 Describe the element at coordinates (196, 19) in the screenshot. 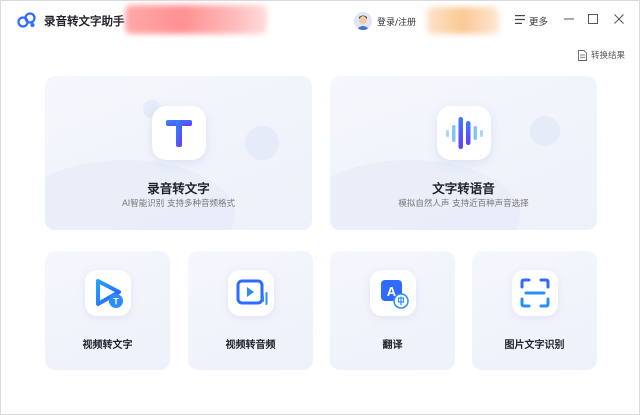

I see `blurred-banner` at that location.